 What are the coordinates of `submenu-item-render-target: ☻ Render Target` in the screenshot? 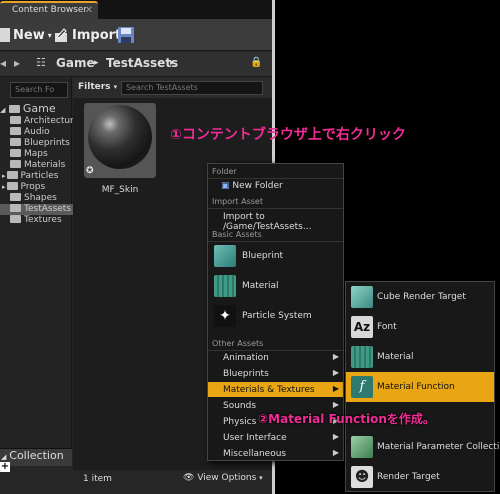 It's located at (420, 477).